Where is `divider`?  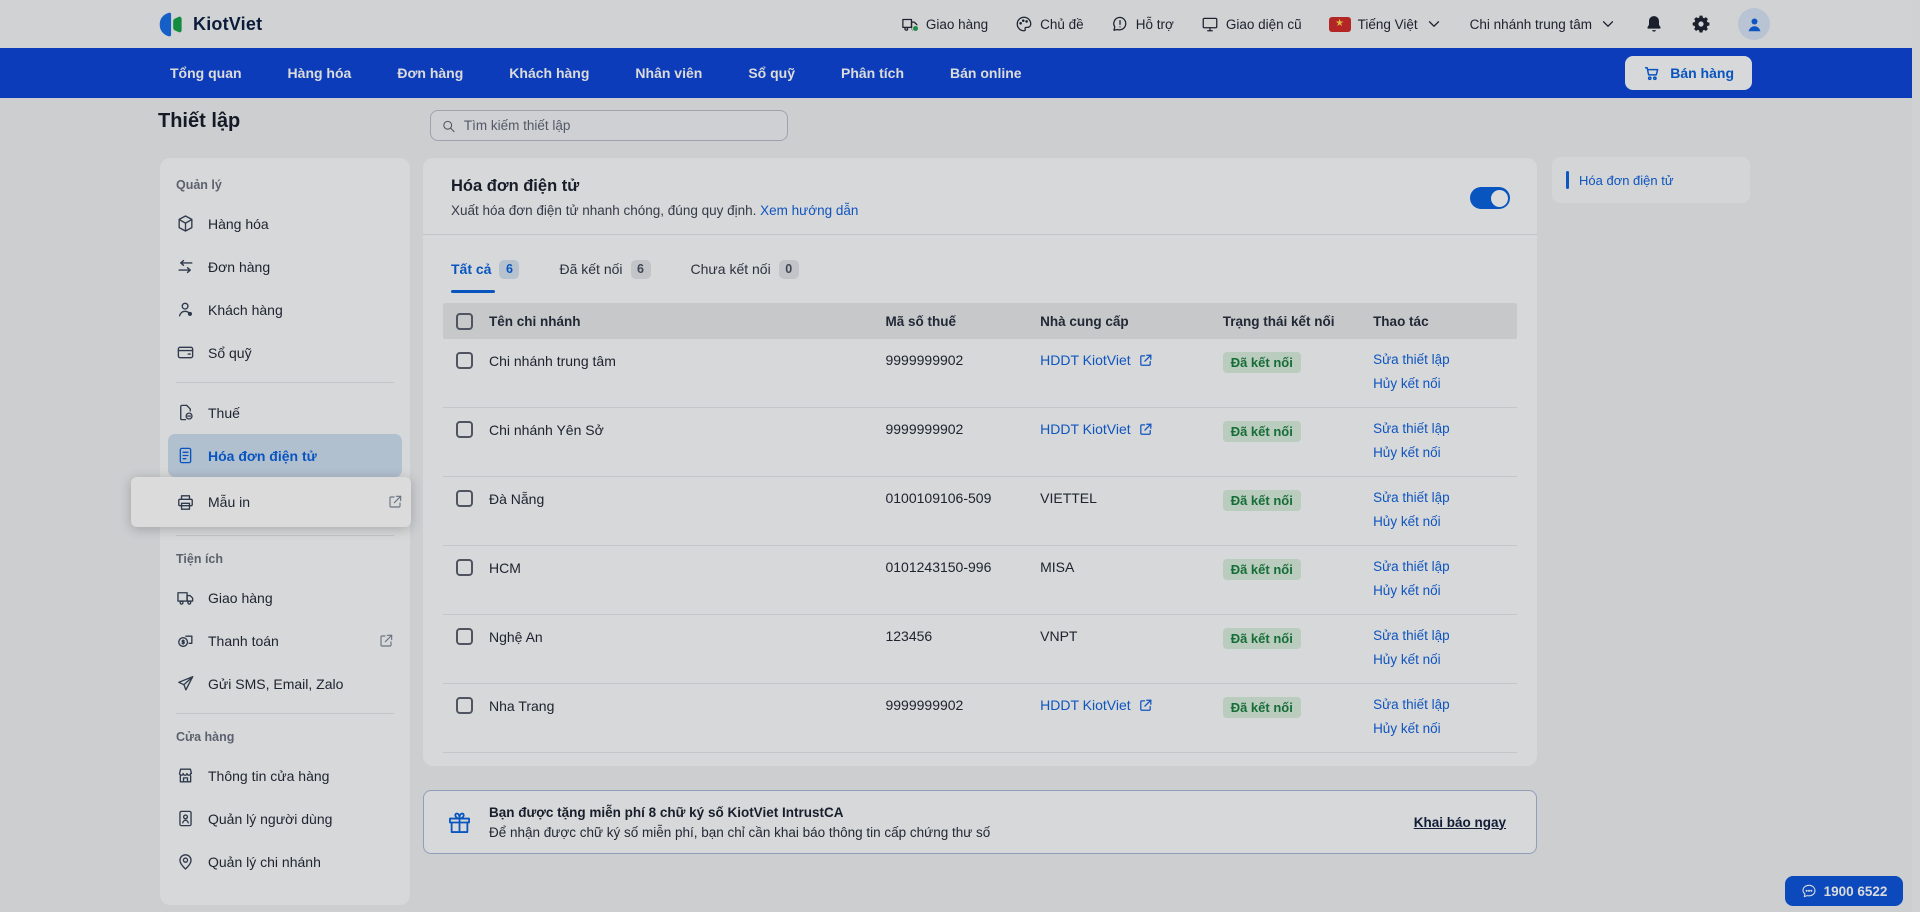 divider is located at coordinates (285, 713).